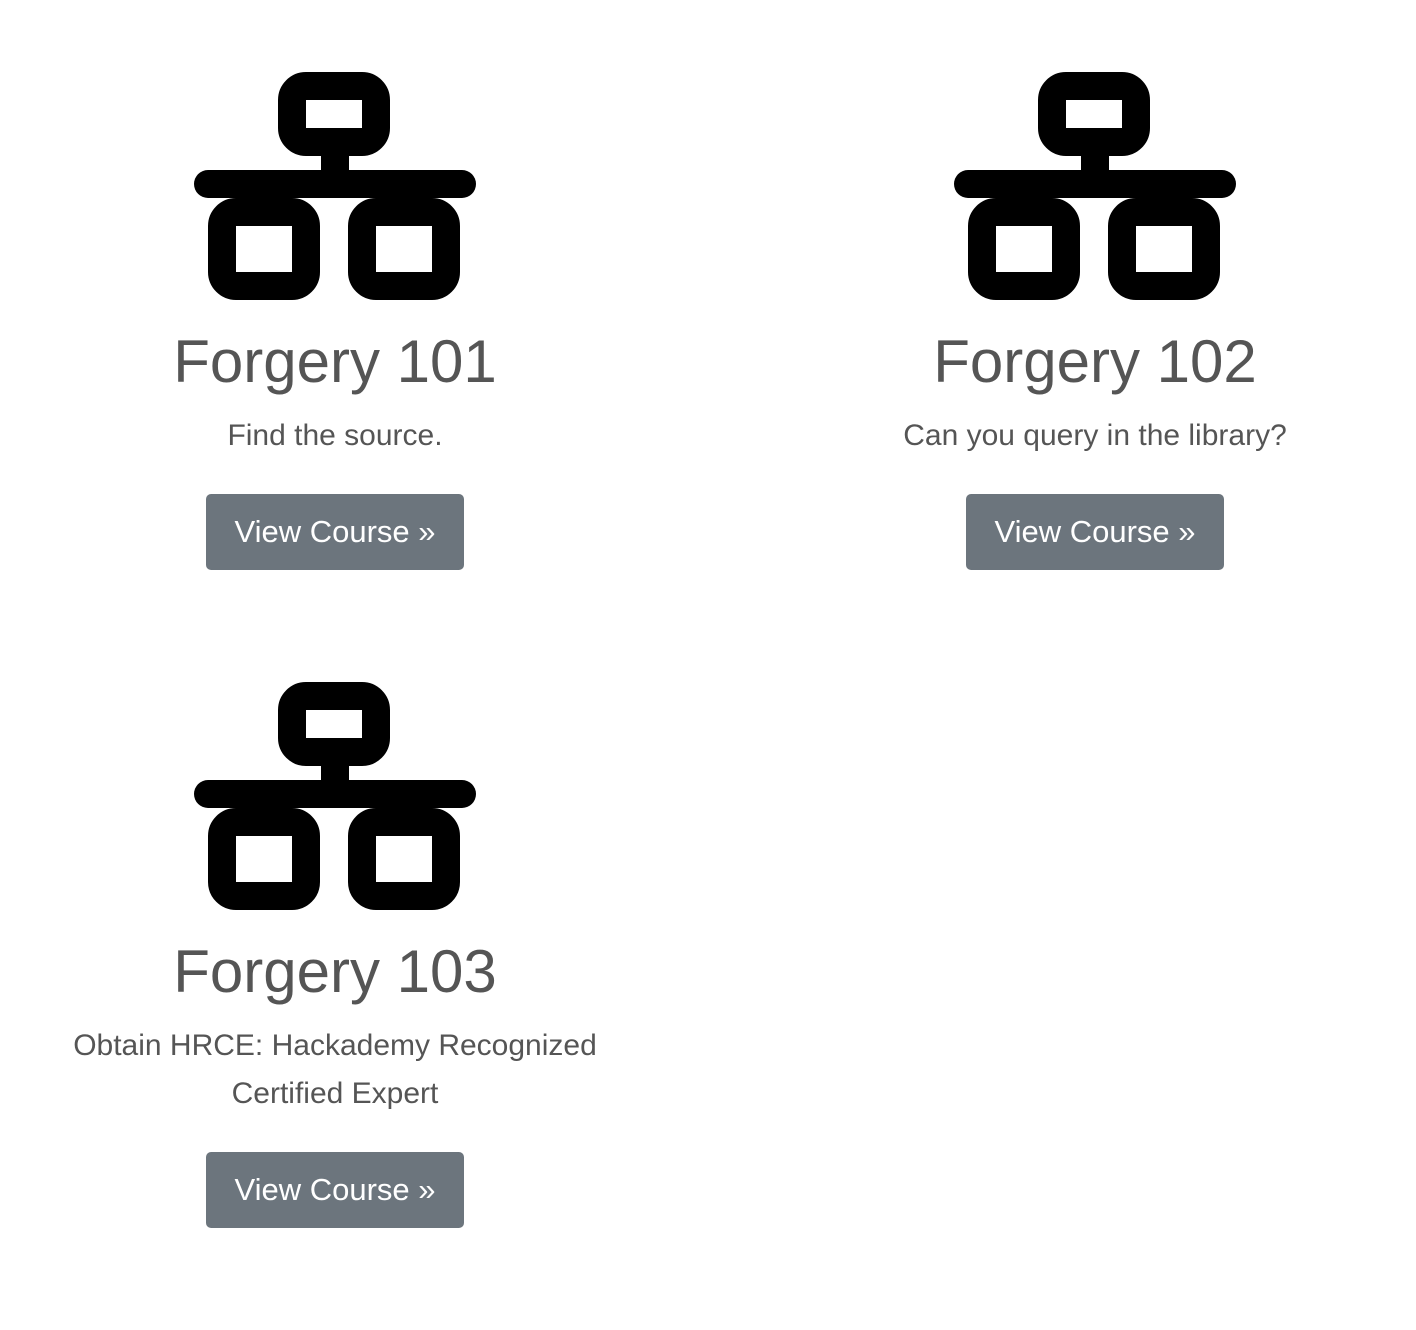 Image resolution: width=1416 pixels, height=1330 pixels. I want to click on course-title: Forgery 101, so click(335, 361).